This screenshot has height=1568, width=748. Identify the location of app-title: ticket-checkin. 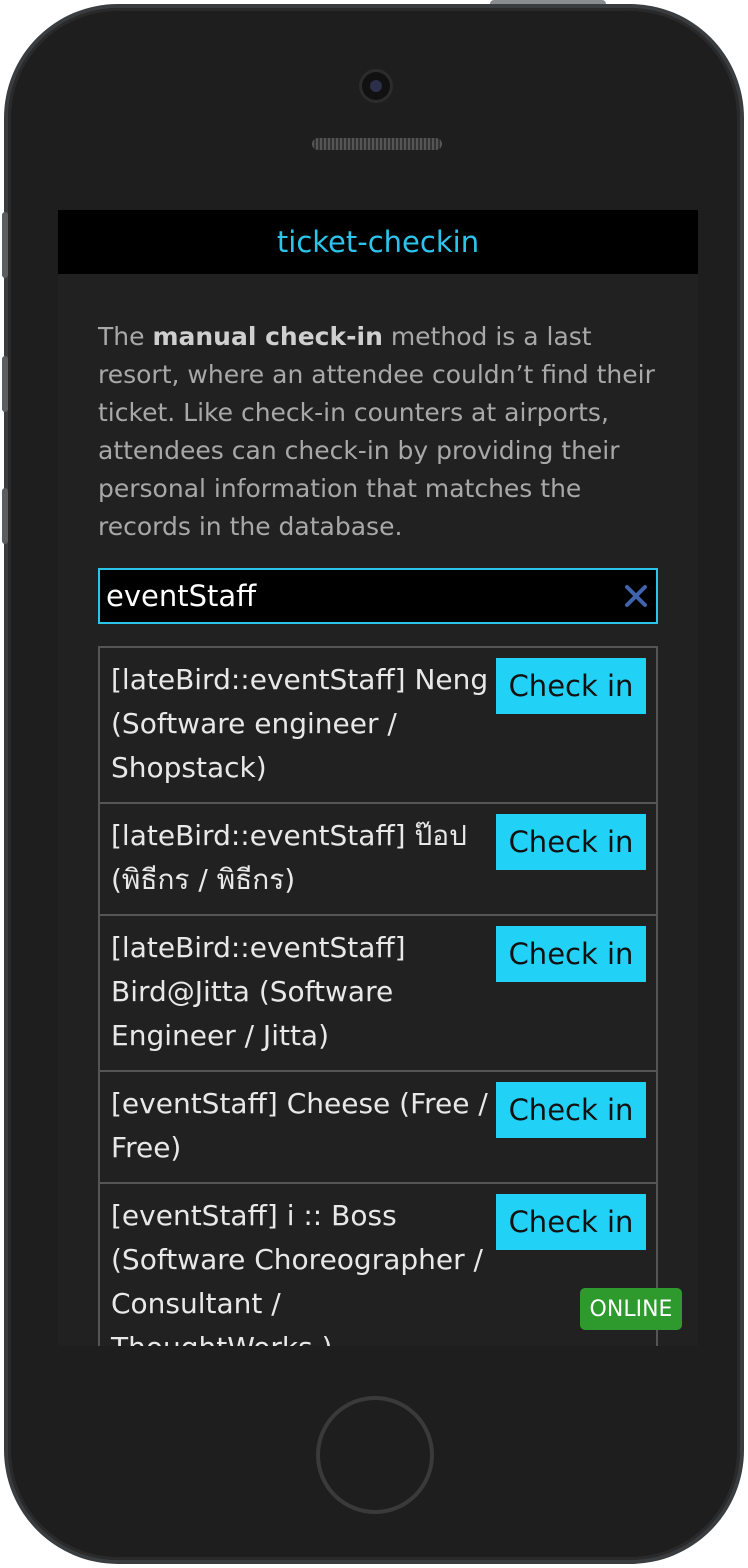
(378, 242).